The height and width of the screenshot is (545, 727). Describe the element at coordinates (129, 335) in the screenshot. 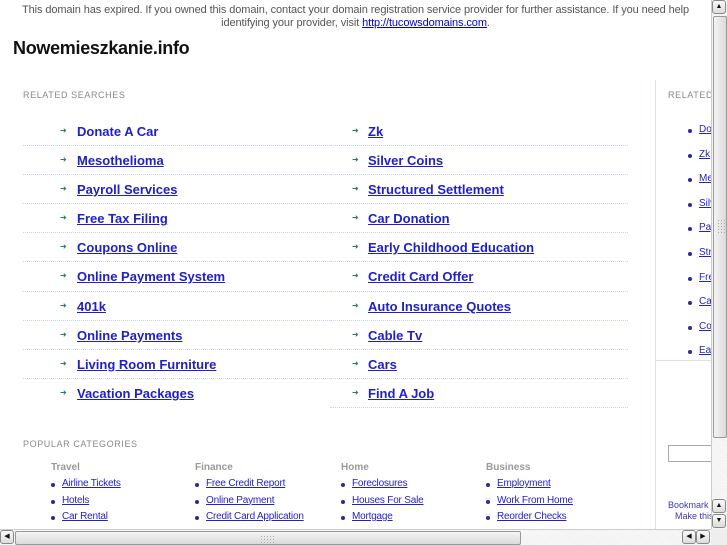

I see `related-search-link: Online Payments` at that location.